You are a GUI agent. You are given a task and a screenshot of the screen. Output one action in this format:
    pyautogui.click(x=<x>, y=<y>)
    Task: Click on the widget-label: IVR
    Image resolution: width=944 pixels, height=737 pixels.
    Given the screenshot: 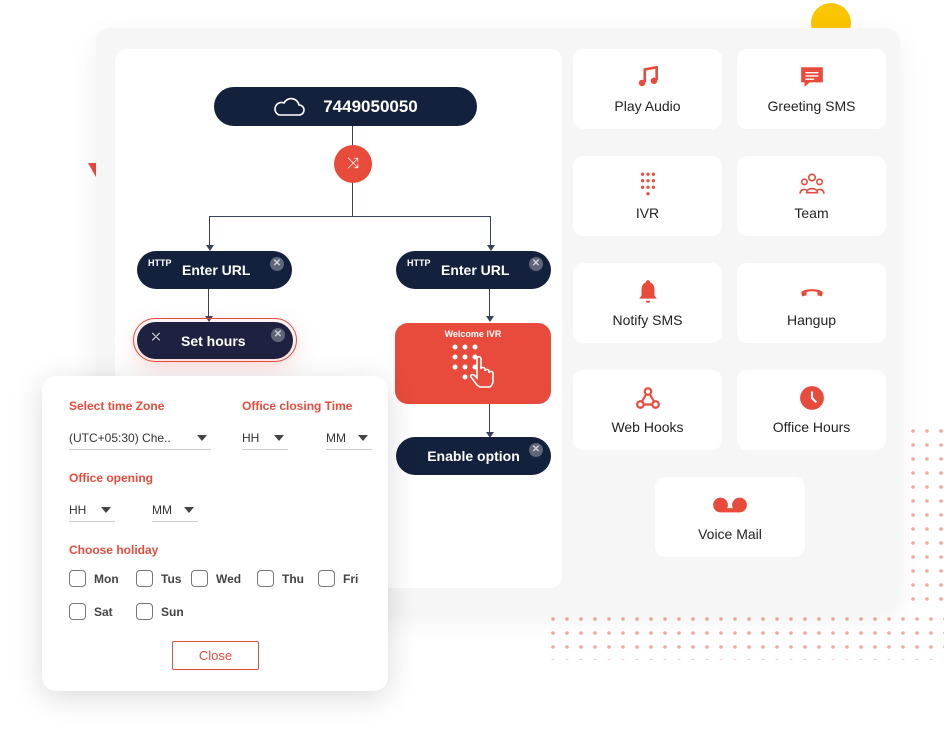 What is the action you would take?
    pyautogui.click(x=647, y=213)
    